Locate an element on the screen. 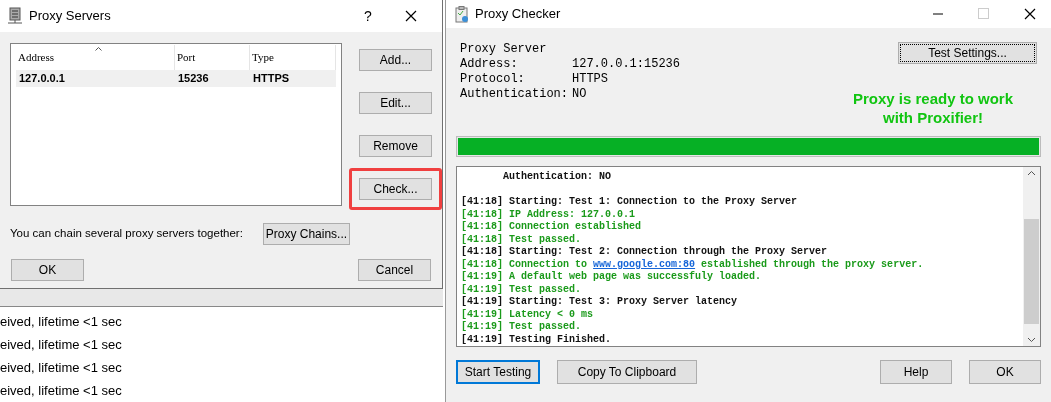 The image size is (1051, 402). window-title: Proxy Servers is located at coordinates (70, 16).